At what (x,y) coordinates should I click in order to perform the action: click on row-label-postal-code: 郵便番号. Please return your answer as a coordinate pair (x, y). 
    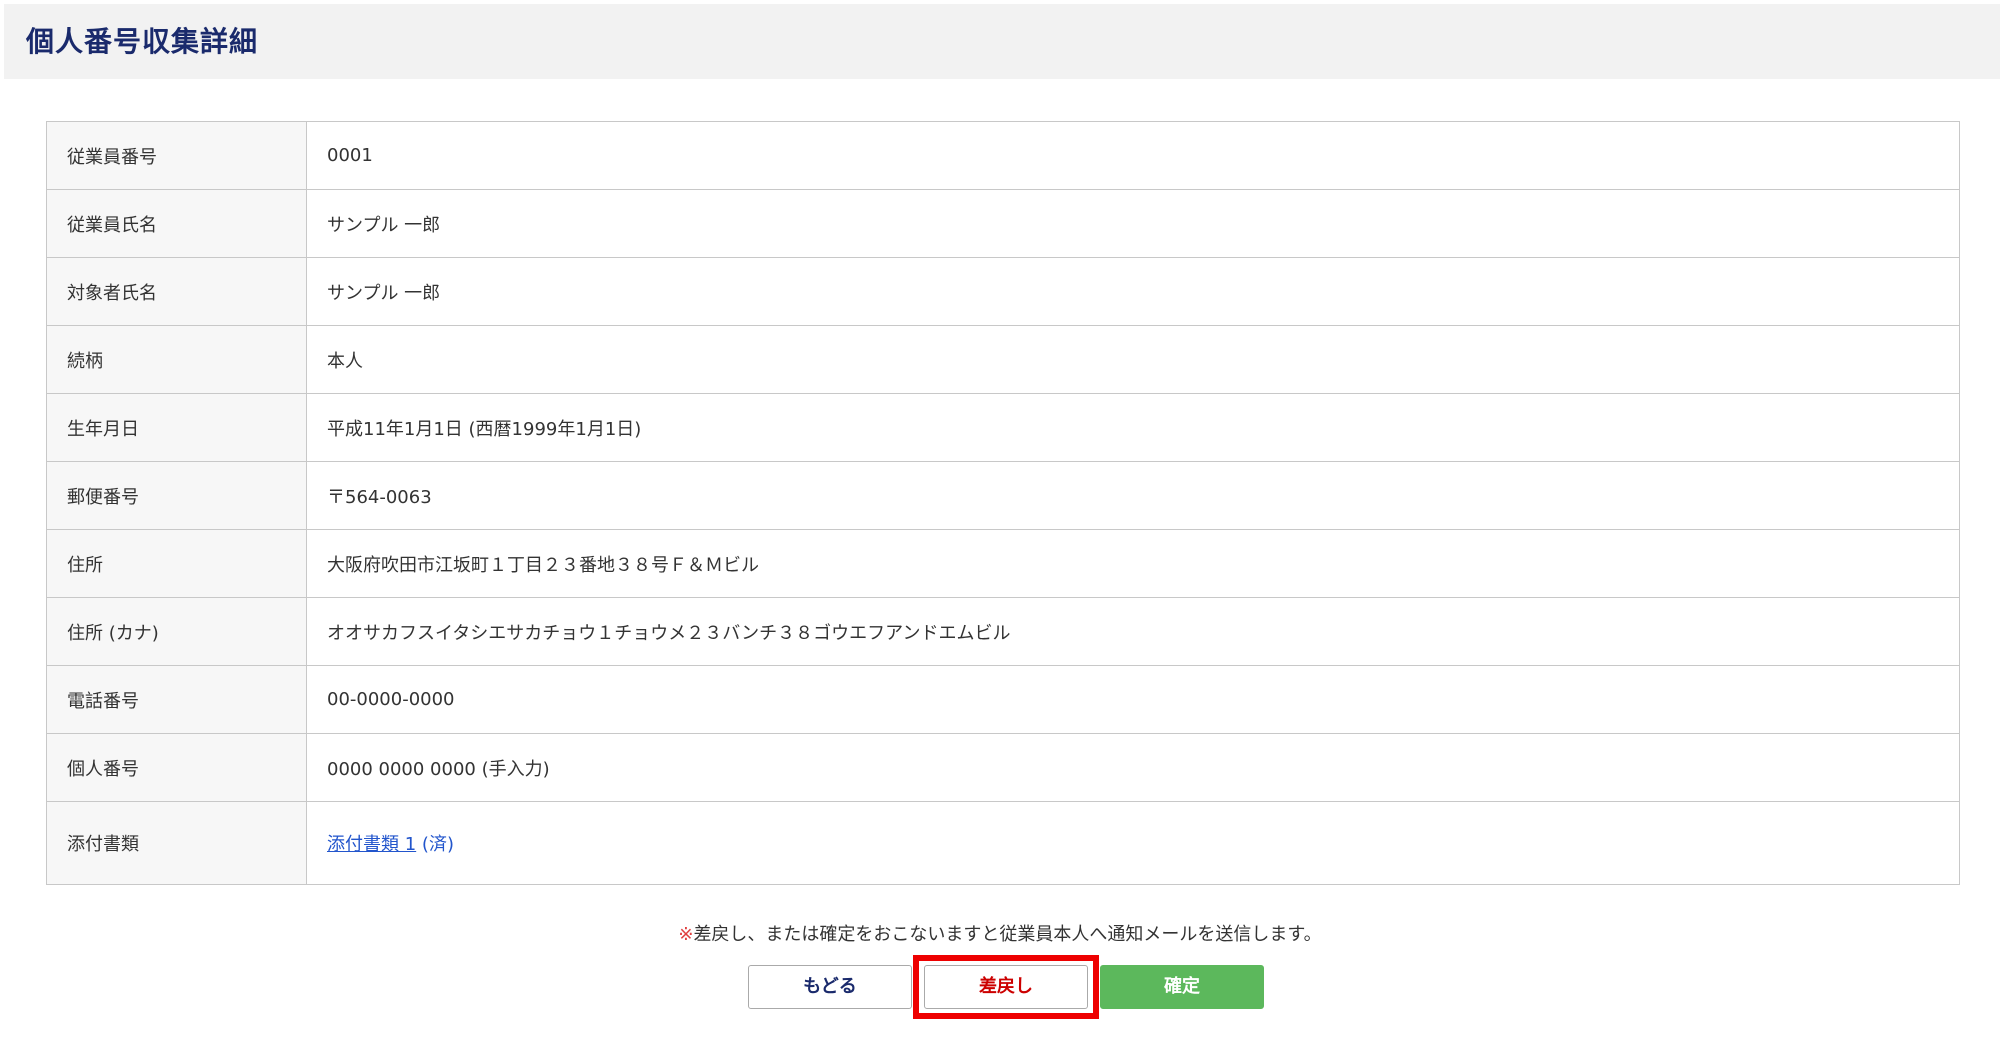
    Looking at the image, I should click on (176, 495).